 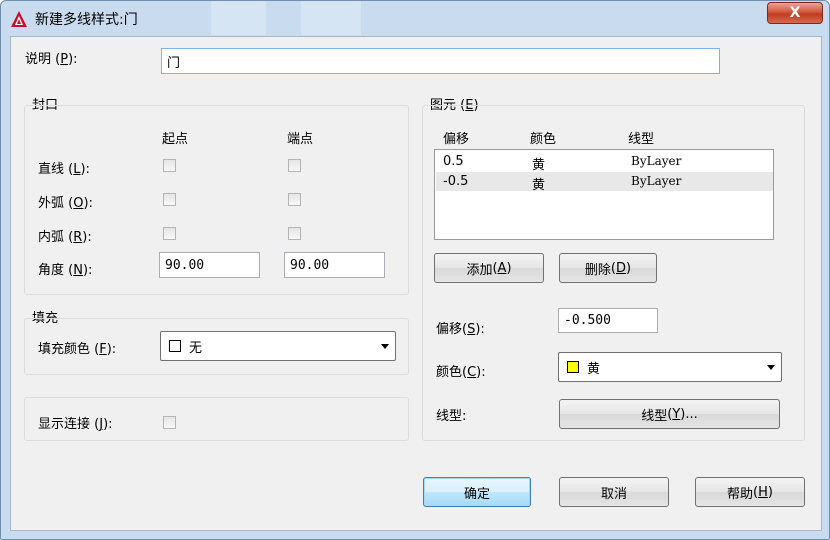 I want to click on caps-outer-arc-label: 外弧 (O):, so click(x=65, y=203).